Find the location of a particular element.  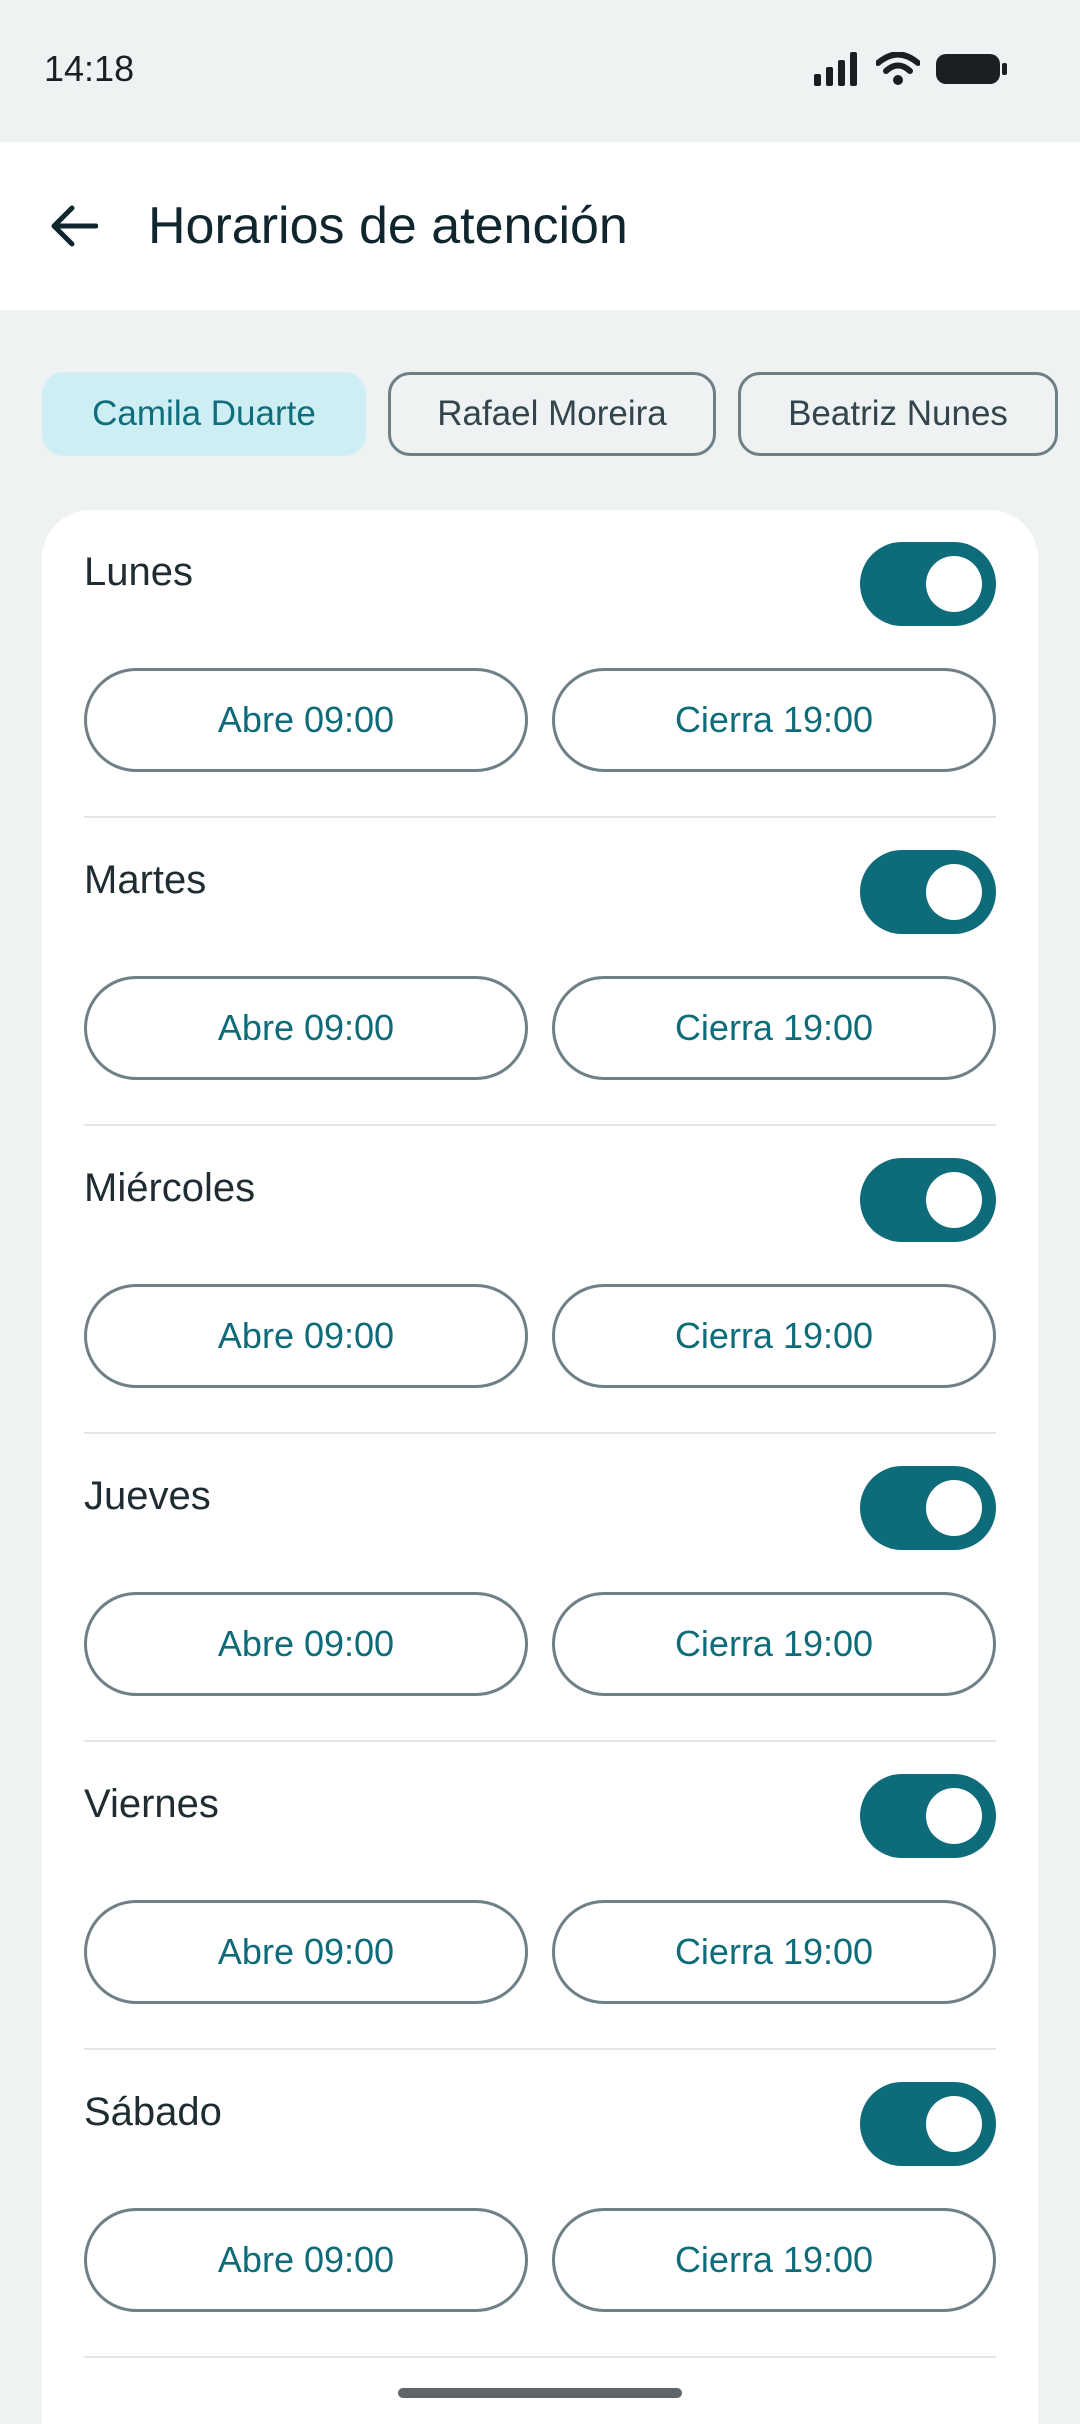

day-row-viernes: Viernes Abre 09:00 Cierra 19:00 is located at coordinates (540, 1896).